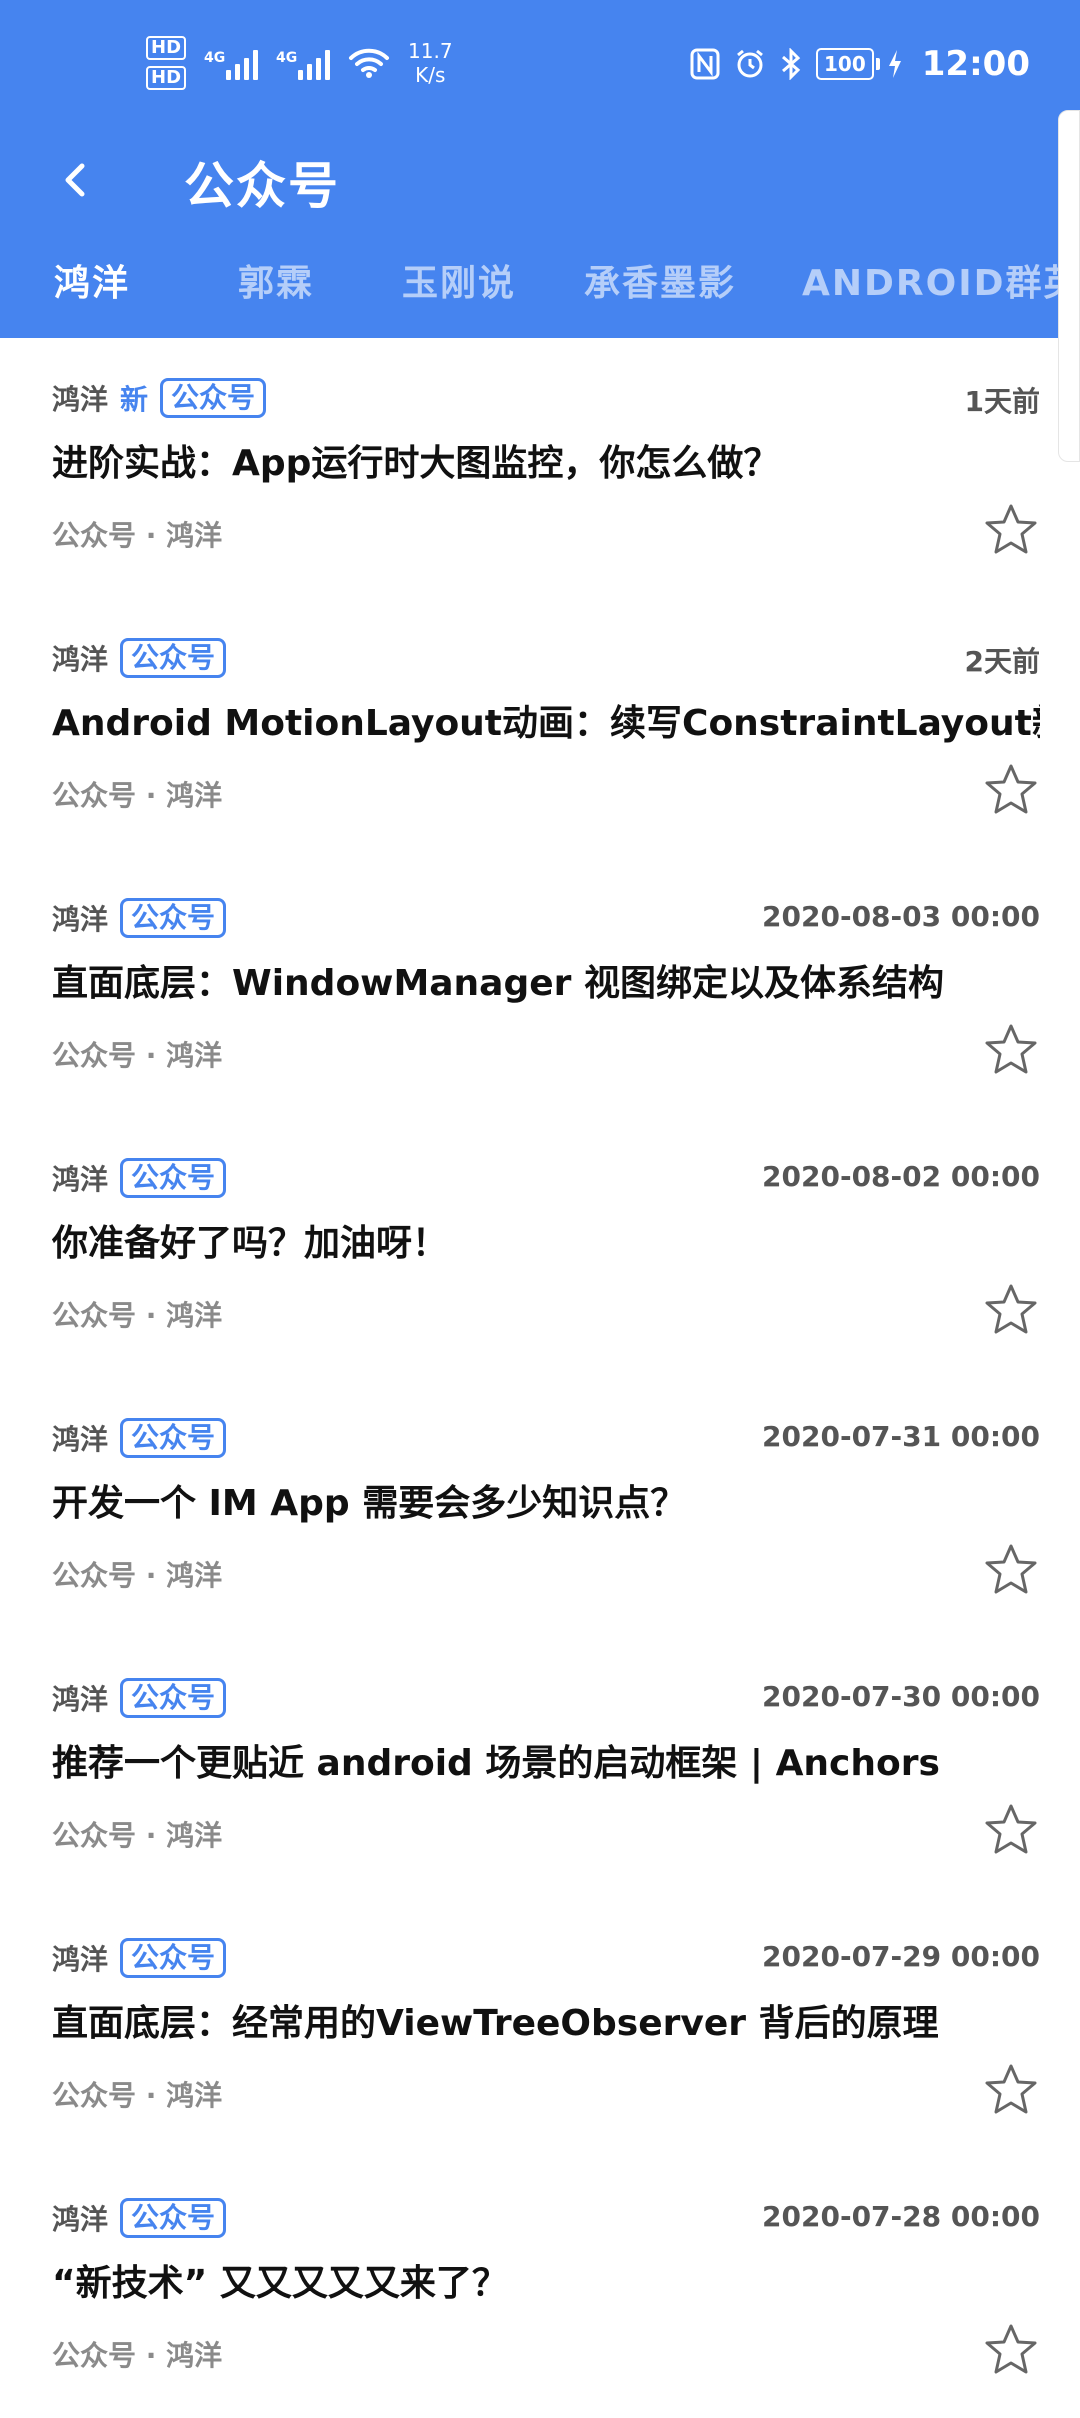  Describe the element at coordinates (901, 916) in the screenshot. I see `article-time: 2020-08-03 00:00` at that location.